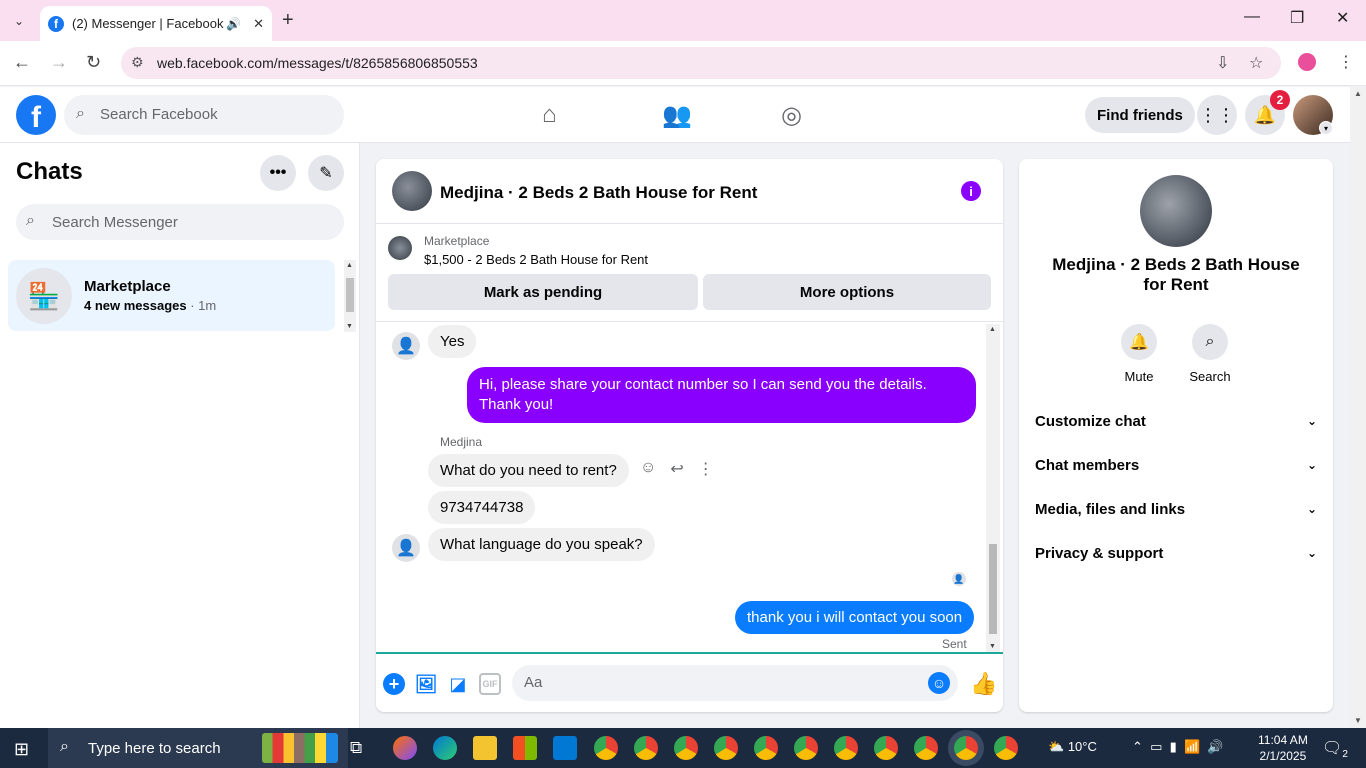 The image size is (1366, 768). What do you see at coordinates (1210, 342) in the screenshot?
I see `search-icon: ⌕` at bounding box center [1210, 342].